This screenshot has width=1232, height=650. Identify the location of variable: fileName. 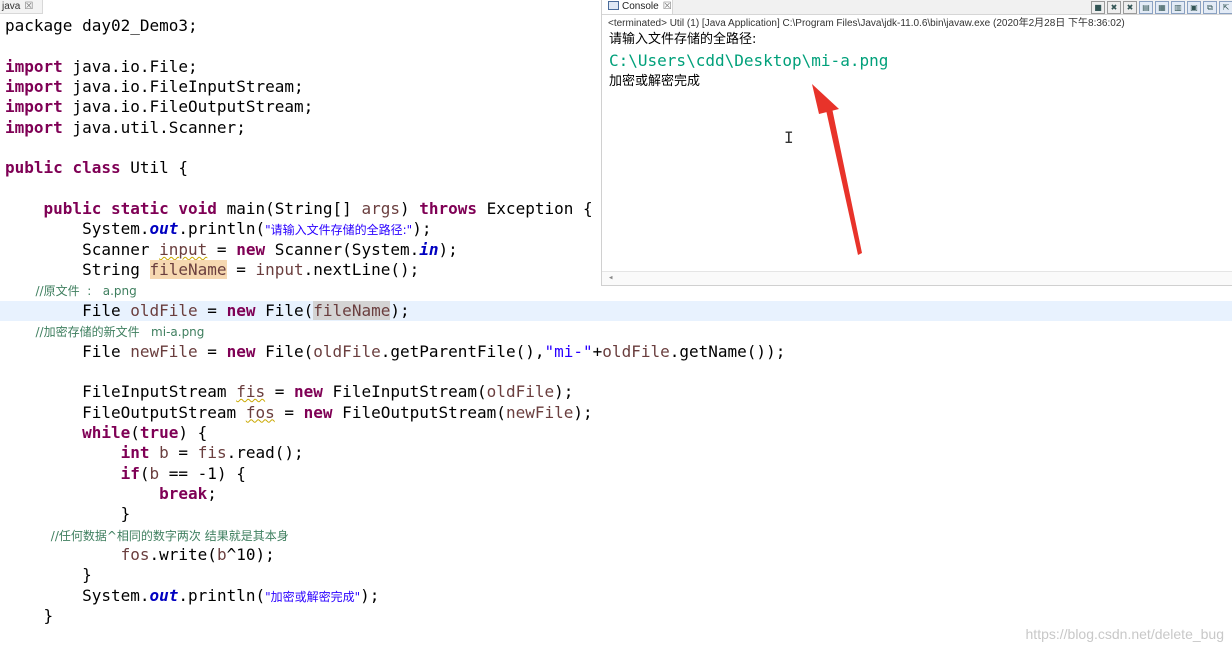
(352, 310).